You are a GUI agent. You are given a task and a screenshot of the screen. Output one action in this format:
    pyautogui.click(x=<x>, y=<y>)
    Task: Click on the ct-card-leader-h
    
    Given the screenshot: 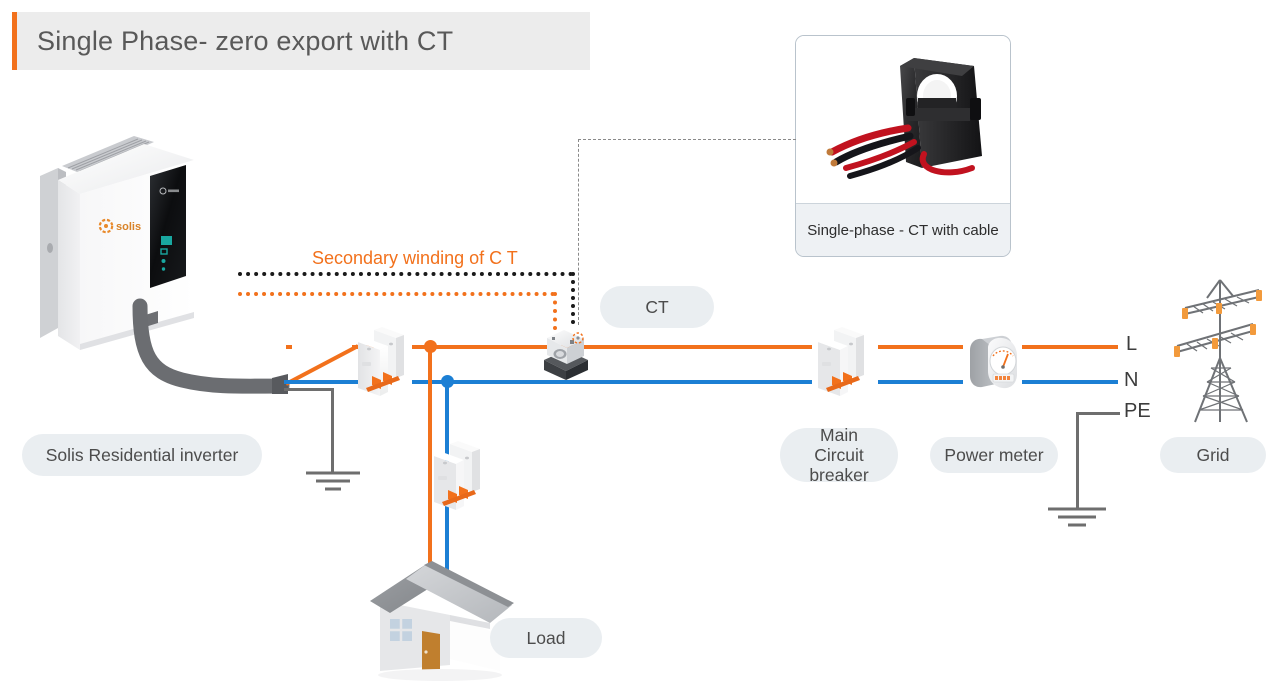 What is the action you would take?
    pyautogui.click(x=687, y=139)
    